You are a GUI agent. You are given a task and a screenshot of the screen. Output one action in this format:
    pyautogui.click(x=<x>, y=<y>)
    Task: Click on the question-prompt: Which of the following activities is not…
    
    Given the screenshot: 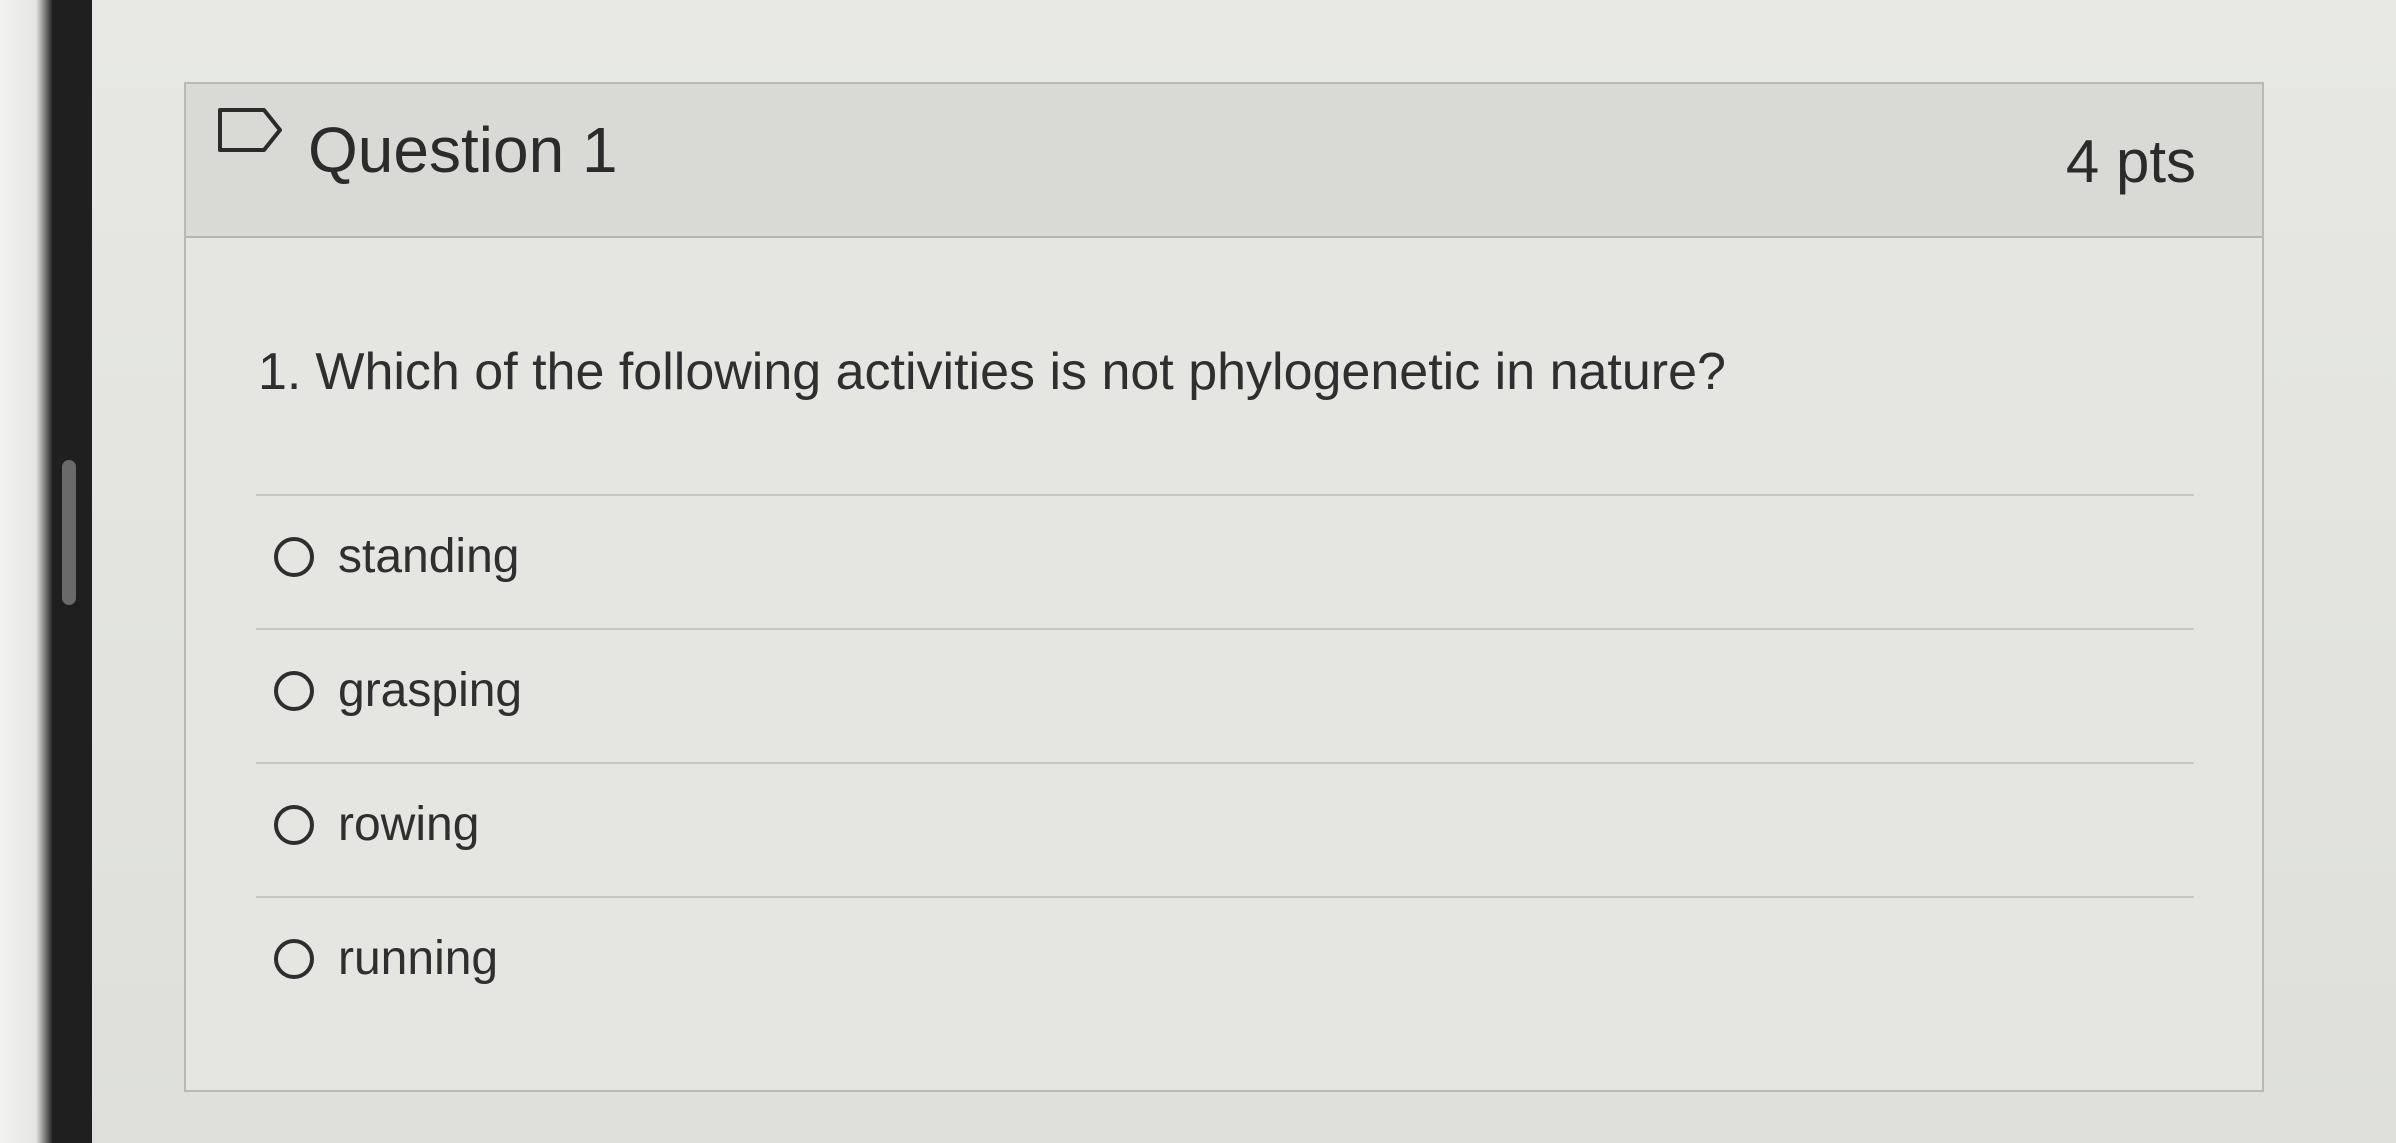 What is the action you would take?
    pyautogui.click(x=1020, y=372)
    